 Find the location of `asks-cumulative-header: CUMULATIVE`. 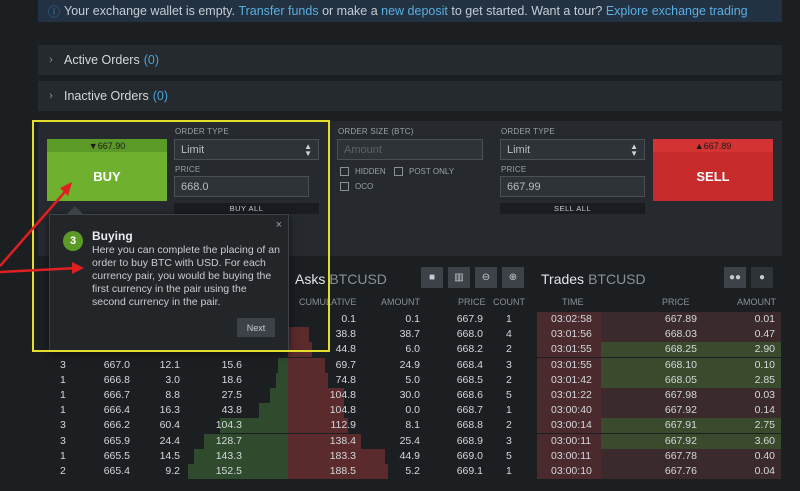

asks-cumulative-header: CUMULATIVE is located at coordinates (328, 302).